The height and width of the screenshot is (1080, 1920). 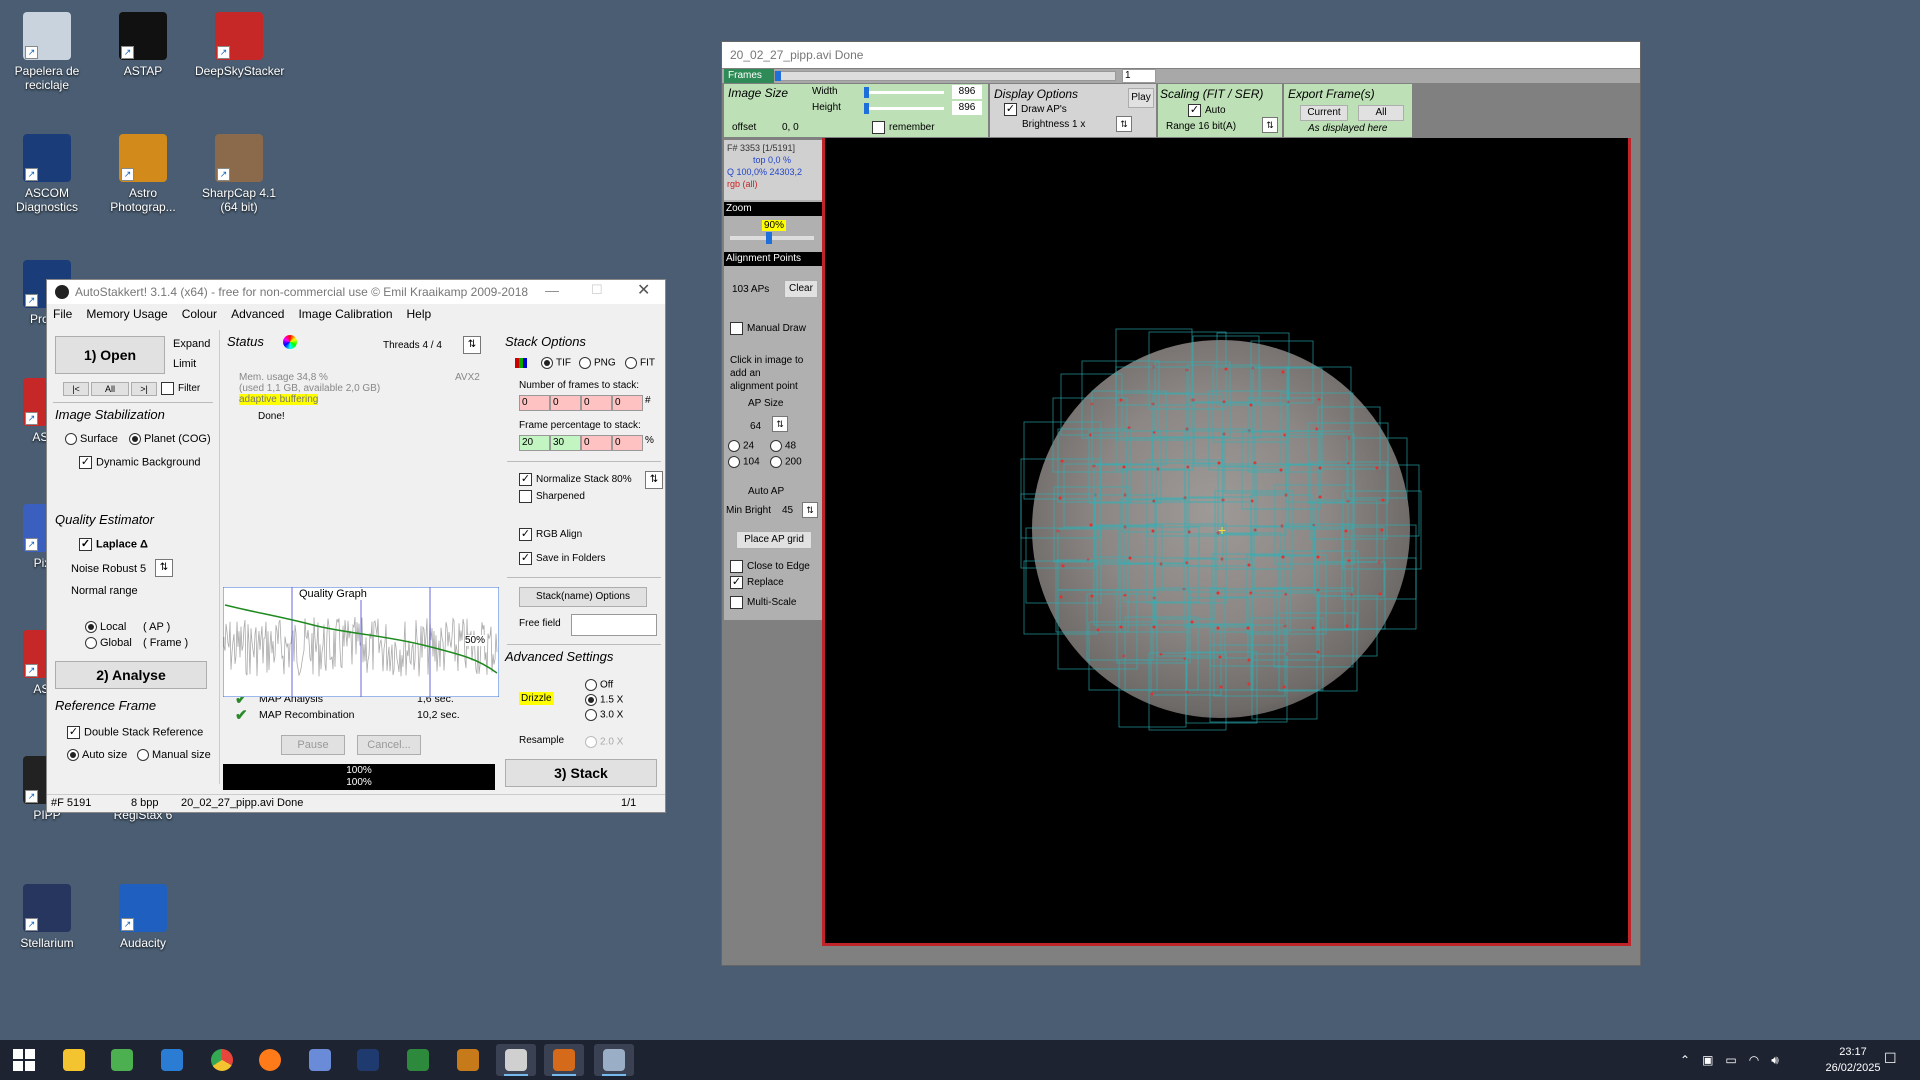 What do you see at coordinates (174, 755) in the screenshot?
I see `manual-size-radio: Manual size` at bounding box center [174, 755].